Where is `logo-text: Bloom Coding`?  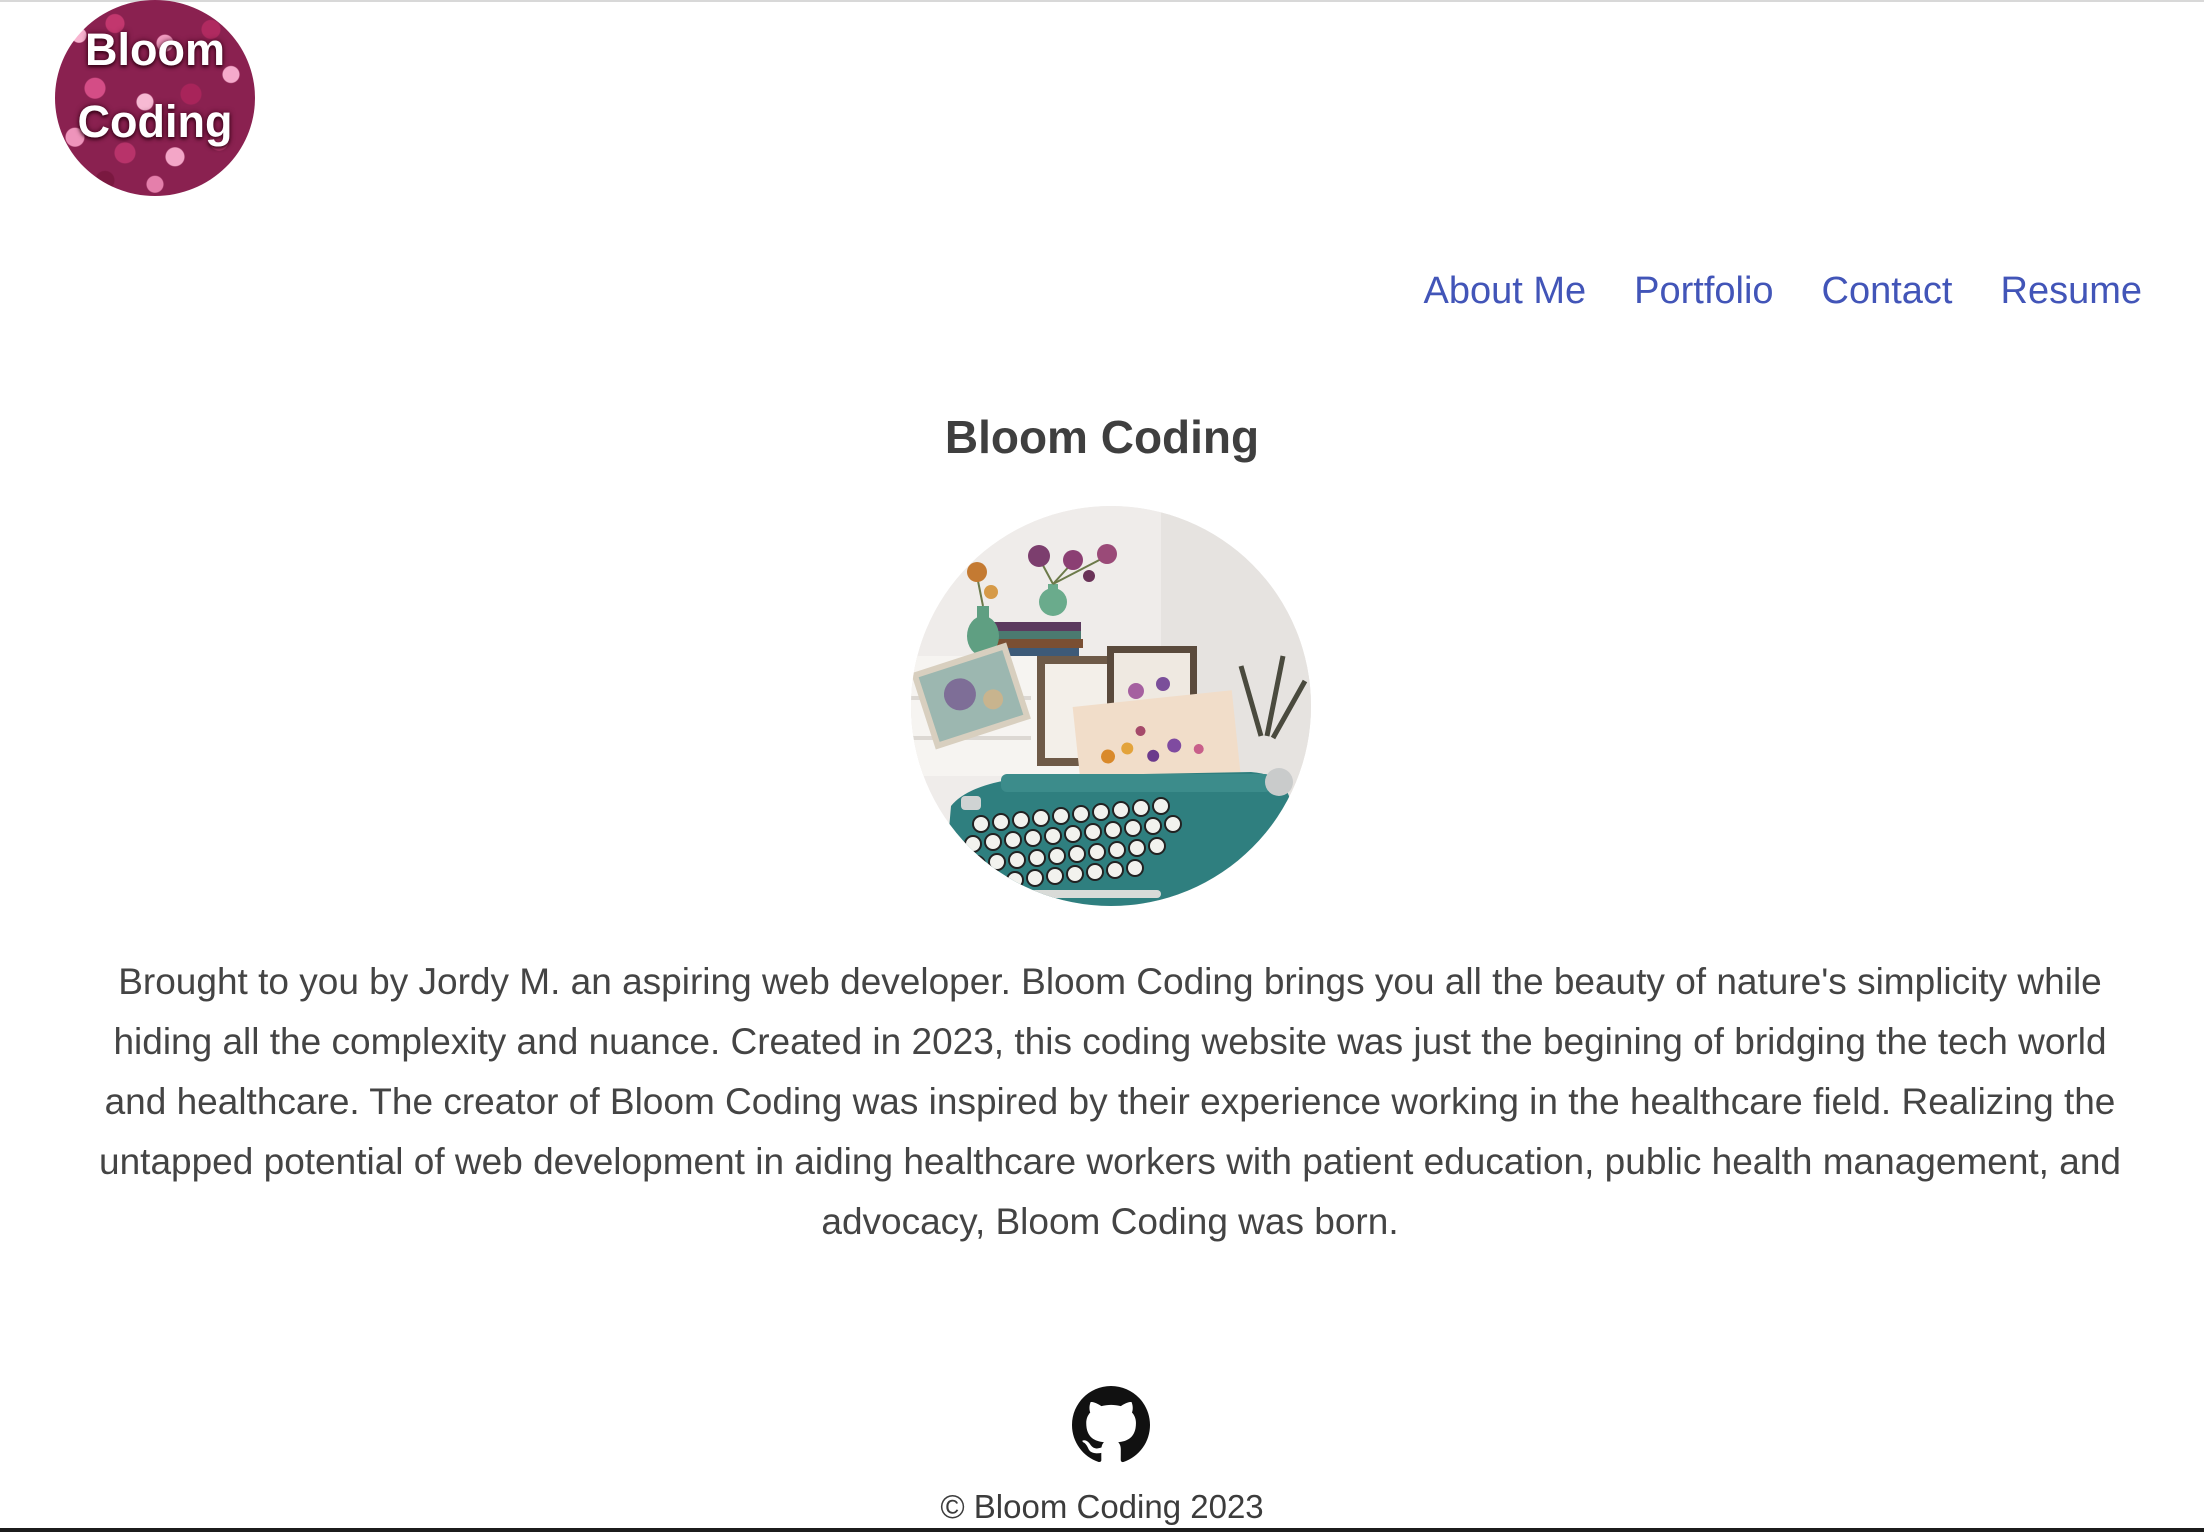
logo-text: Bloom Coding is located at coordinates (155, 86).